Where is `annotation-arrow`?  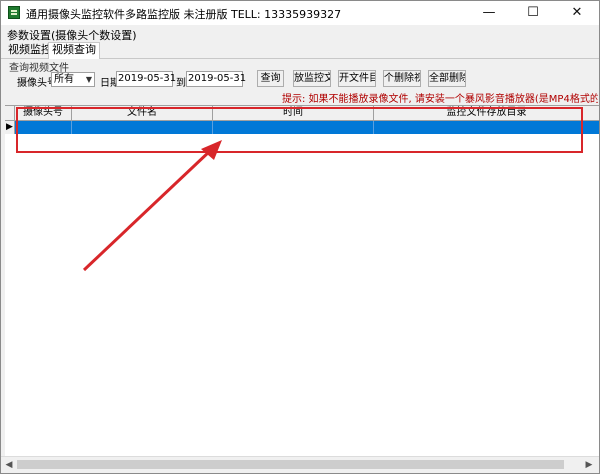
annotation-arrow is located at coordinates (152, 206).